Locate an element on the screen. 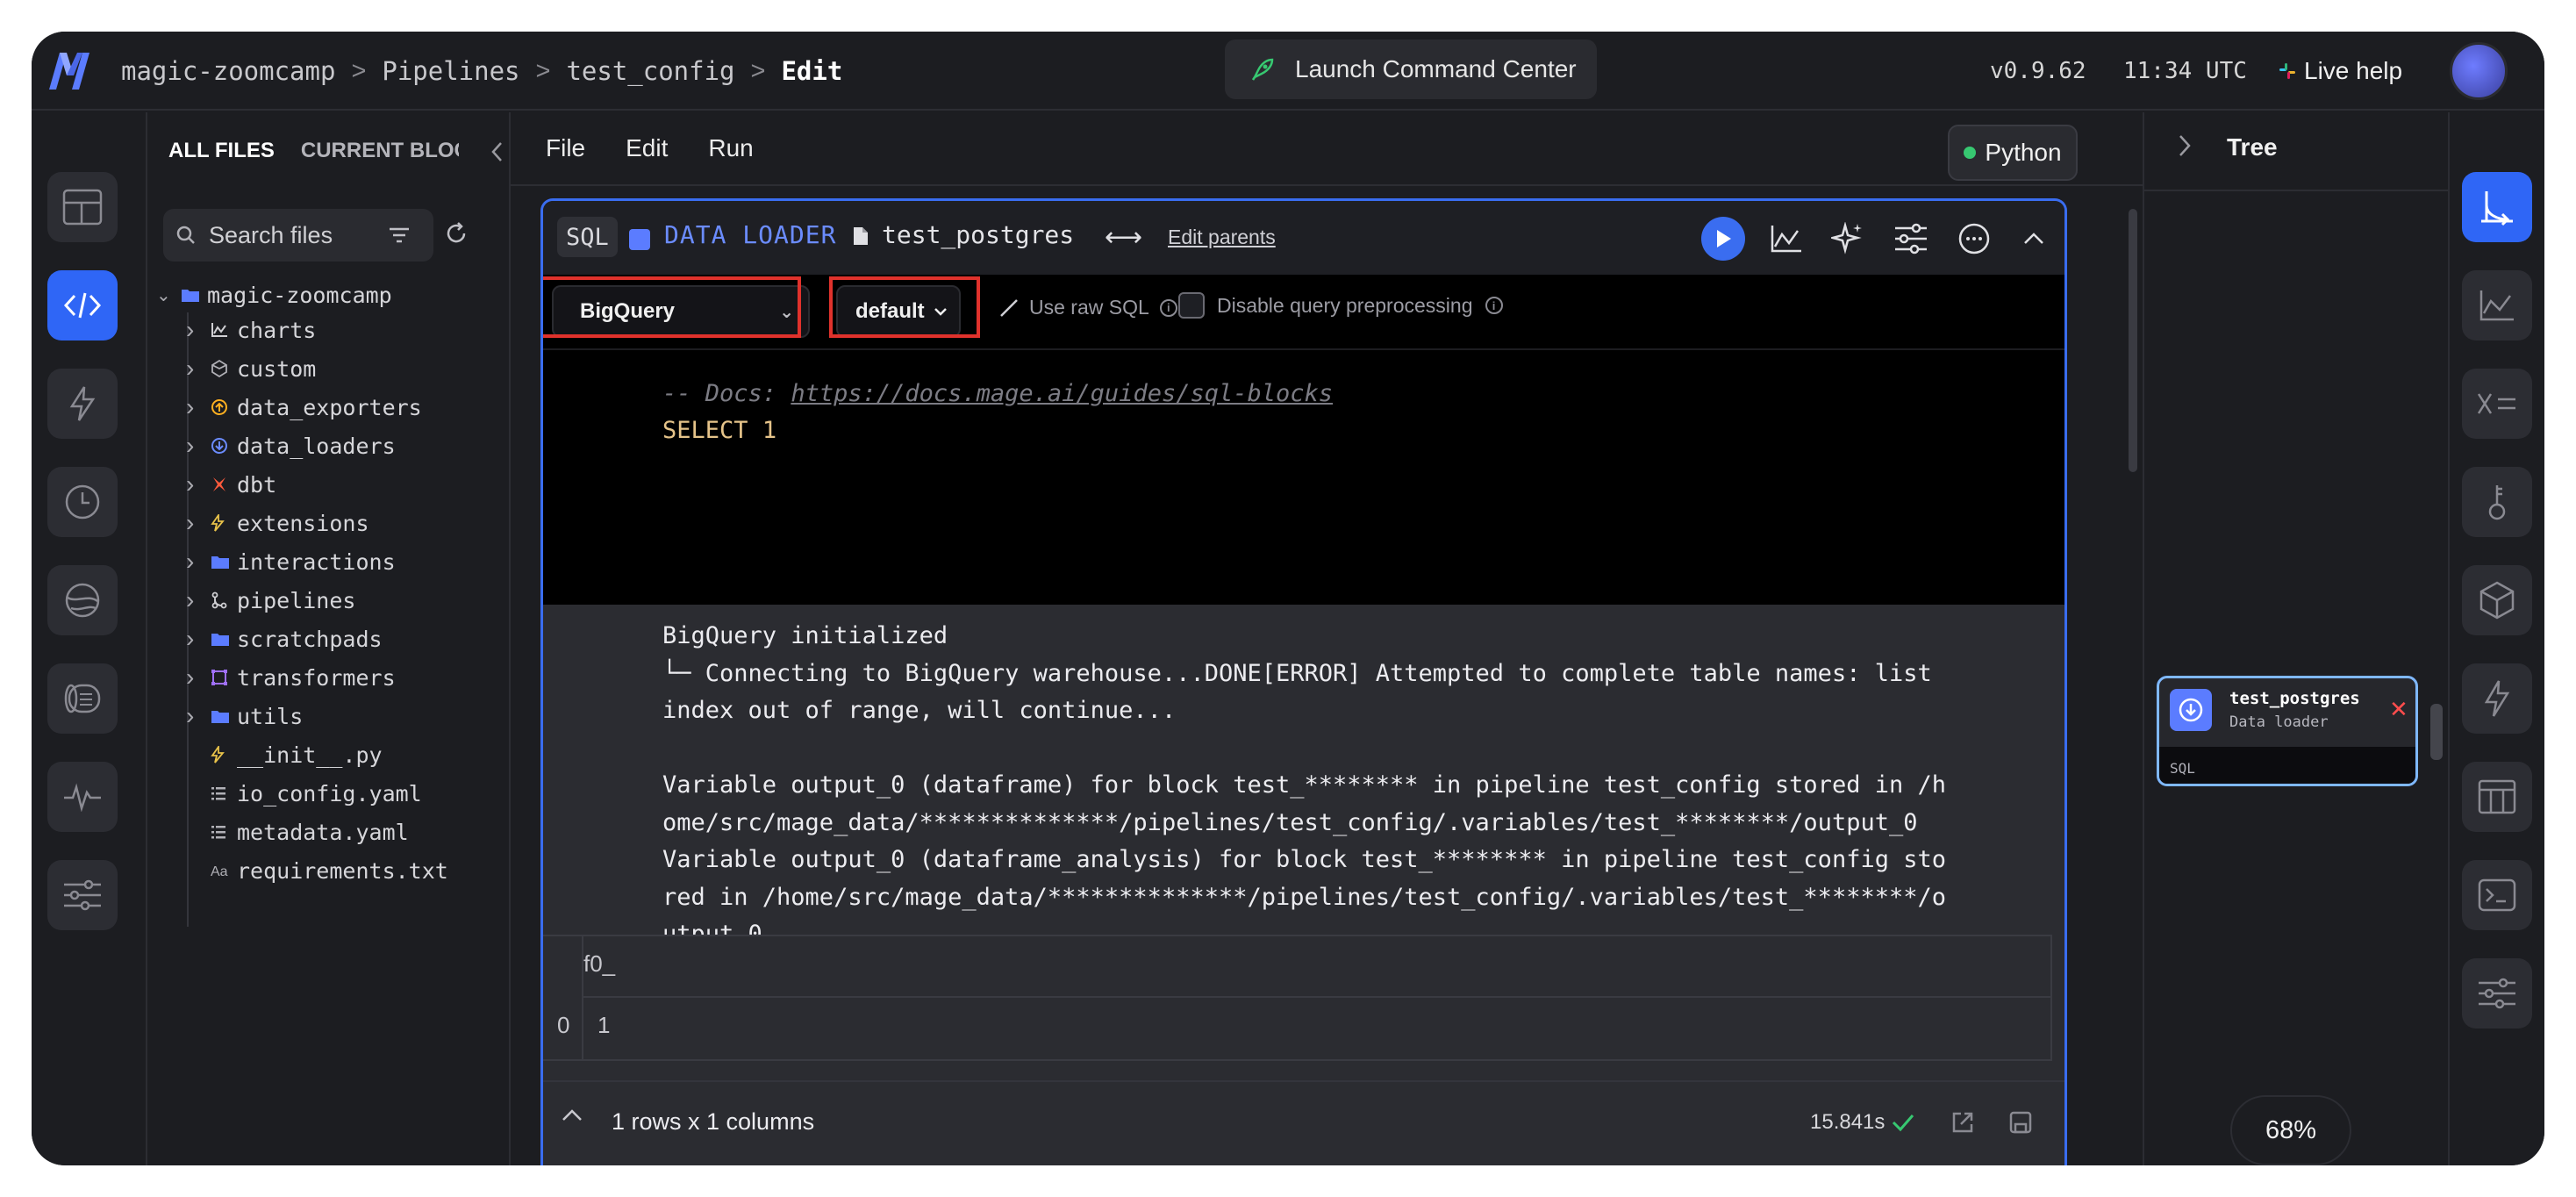  list-icon is located at coordinates (224, 793).